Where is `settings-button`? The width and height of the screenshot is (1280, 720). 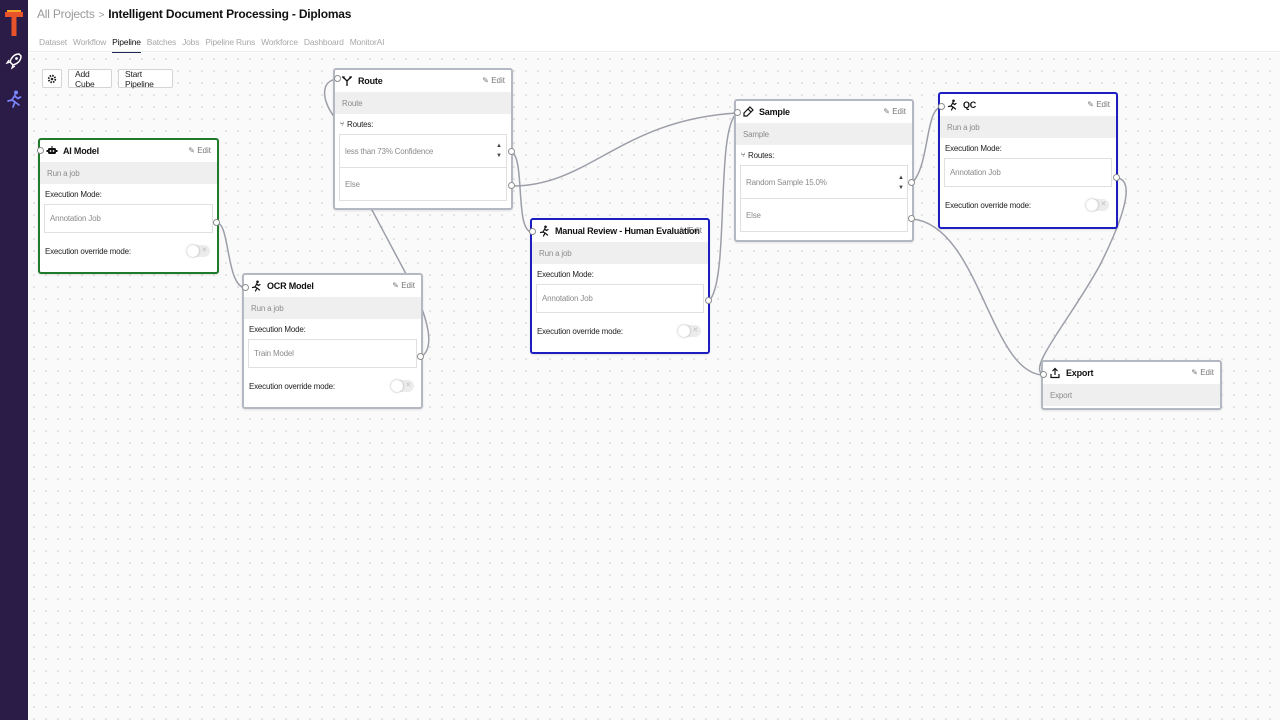 settings-button is located at coordinates (52, 78).